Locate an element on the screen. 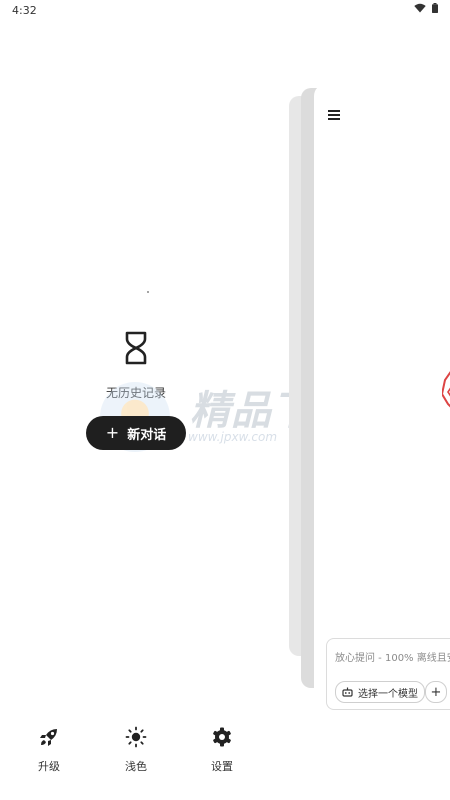  new-chat-label: 新对话 is located at coordinates (147, 435).